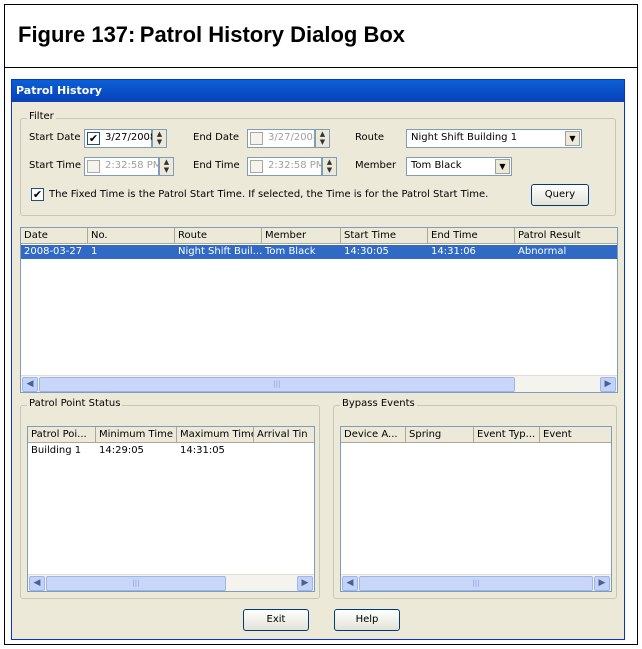 The height and width of the screenshot is (649, 642). Describe the element at coordinates (318, 91) in the screenshot. I see `window-title: Patrol History` at that location.